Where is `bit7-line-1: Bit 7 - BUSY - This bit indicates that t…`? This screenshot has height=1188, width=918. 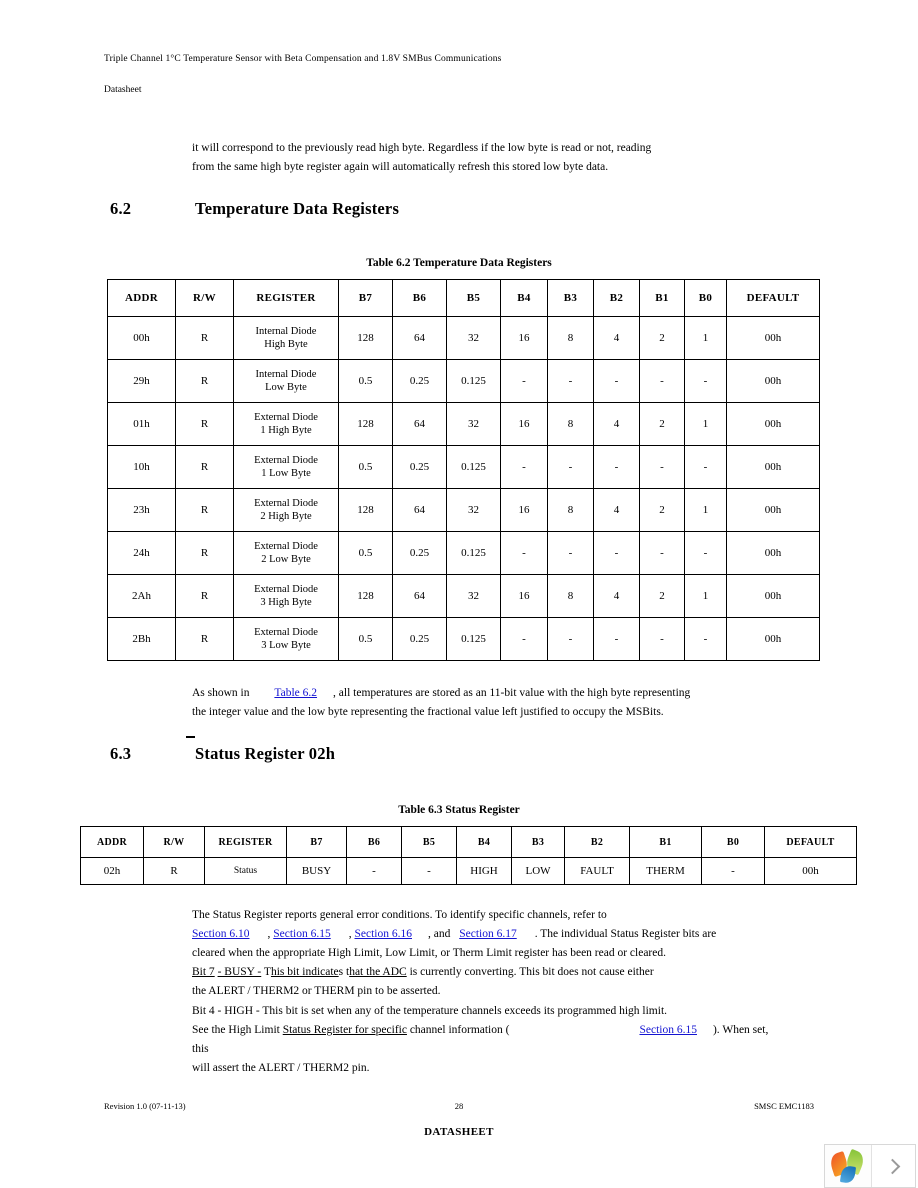 bit7-line-1: Bit 7 - BUSY - This bit indicates that t… is located at coordinates (472, 972).